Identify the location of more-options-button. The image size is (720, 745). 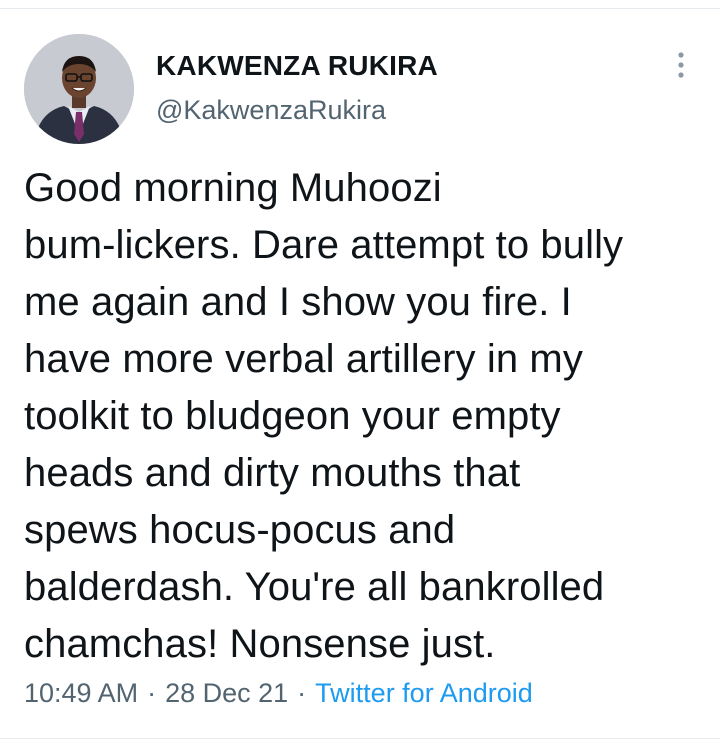
(681, 65).